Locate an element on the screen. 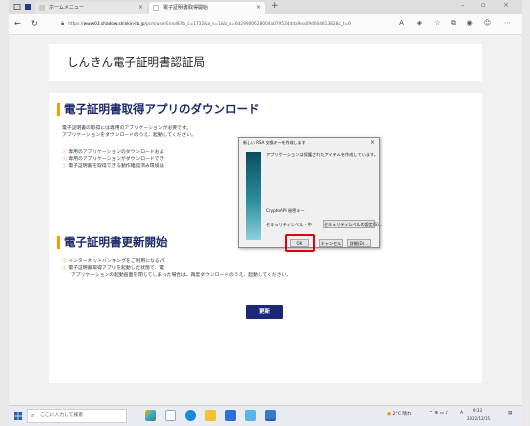  taskbar-search-placeholder: ここに入力して検索 is located at coordinates (62, 415).